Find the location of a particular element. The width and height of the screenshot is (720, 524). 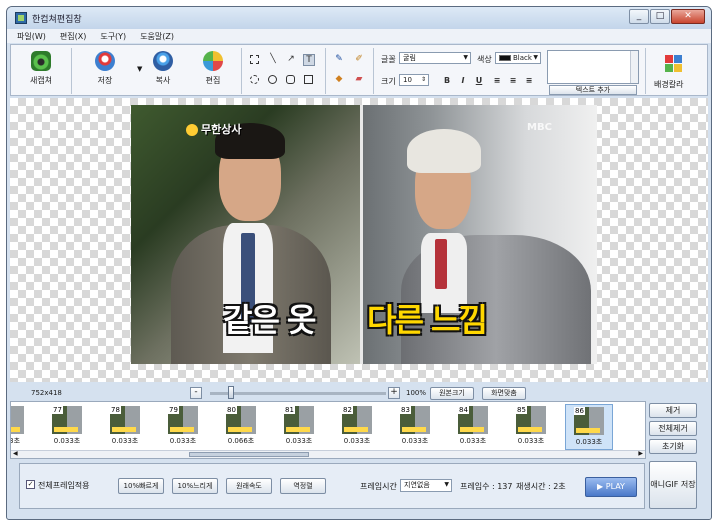

new-capture-button: 새캡쳐 is located at coordinates (41, 71).